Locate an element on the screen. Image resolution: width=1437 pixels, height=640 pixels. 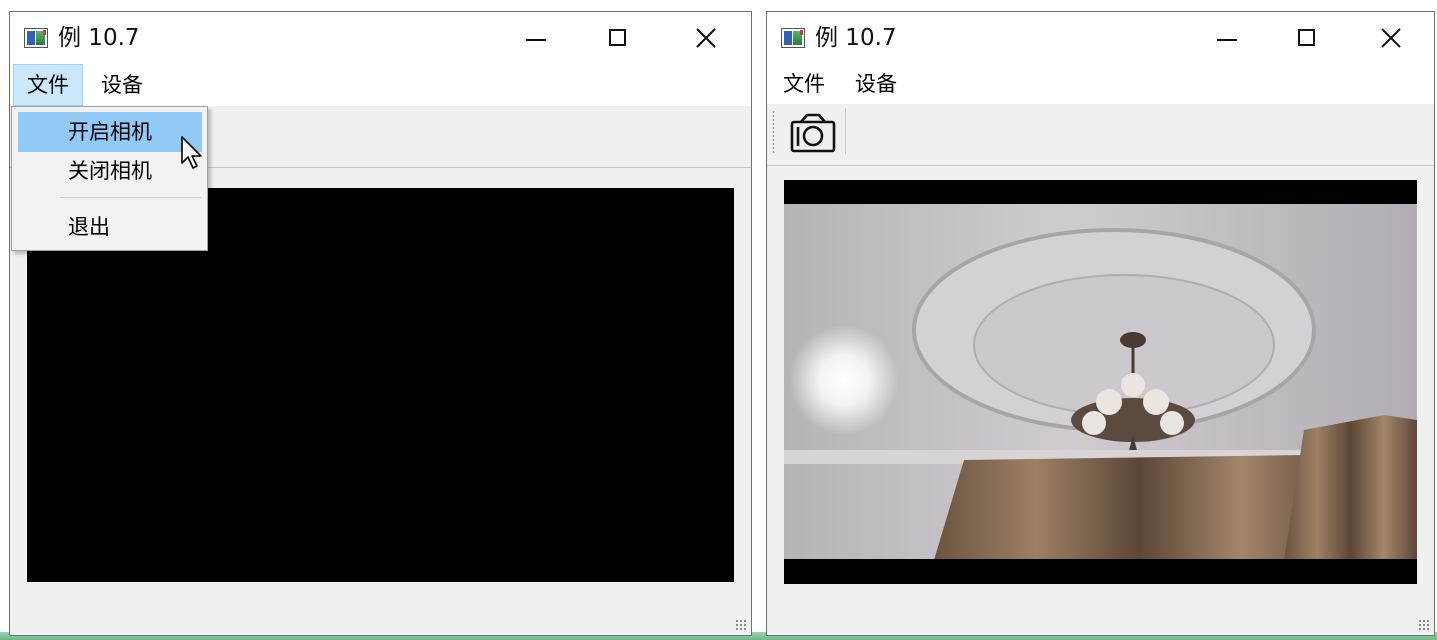
file-menu-dropdown: 开启相机 关闭相机 退出 is located at coordinates (109, 178).